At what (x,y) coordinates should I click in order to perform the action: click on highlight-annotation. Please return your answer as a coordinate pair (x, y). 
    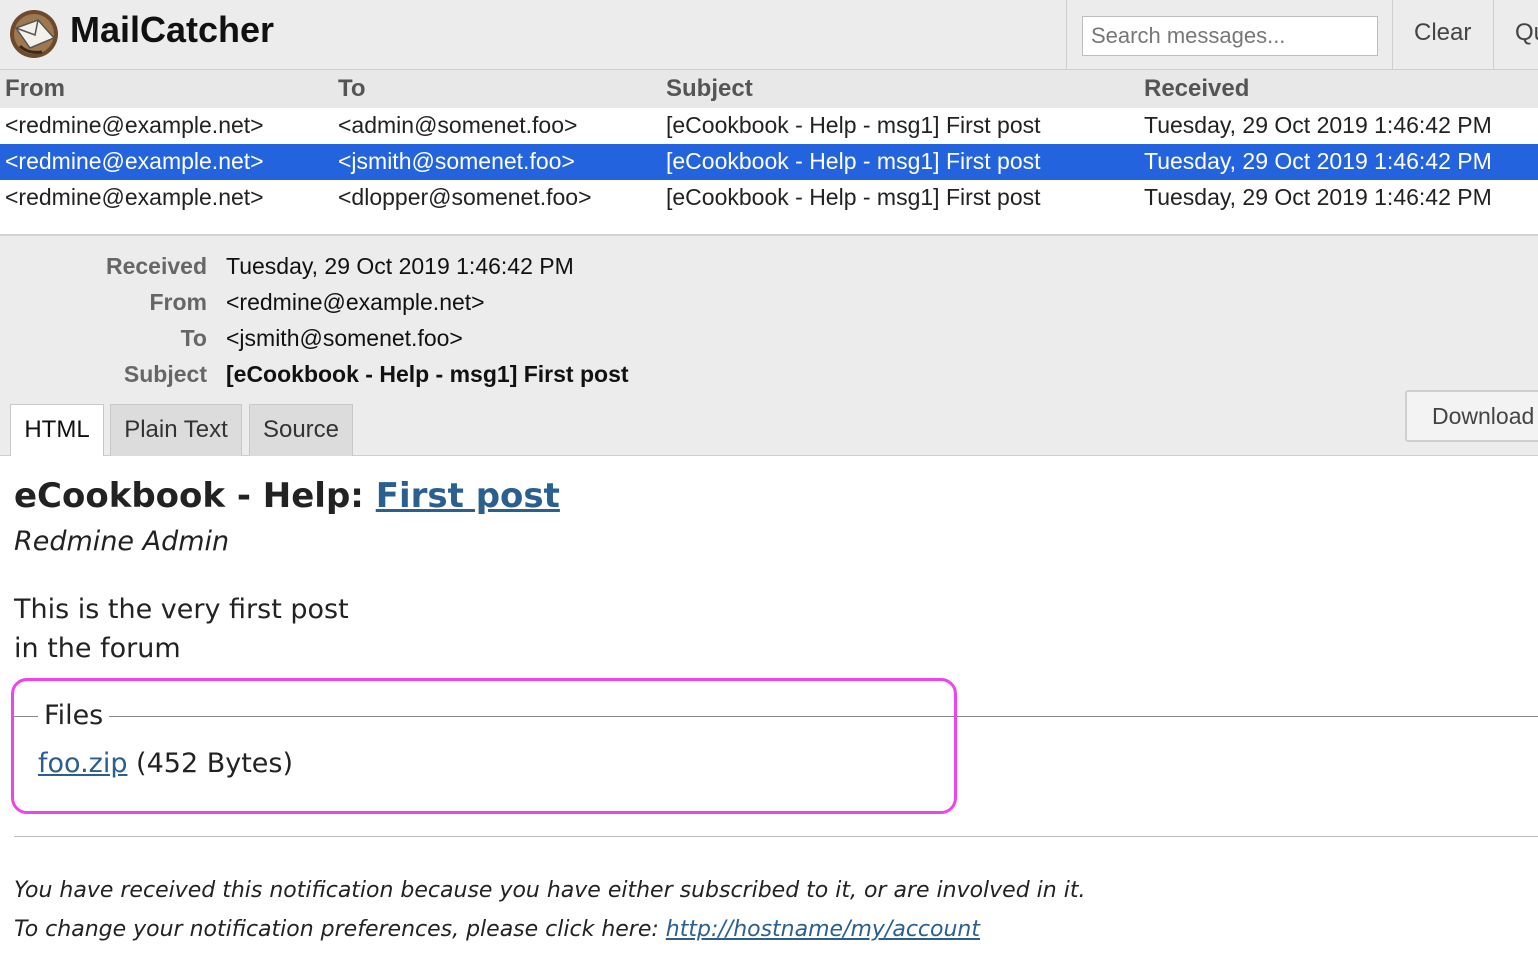
    Looking at the image, I should click on (484, 746).